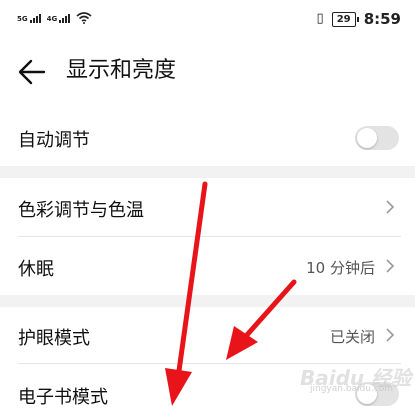 This screenshot has height=409, width=415. I want to click on baidu-watermark-url: jingyan.baidu.com, so click(352, 389).